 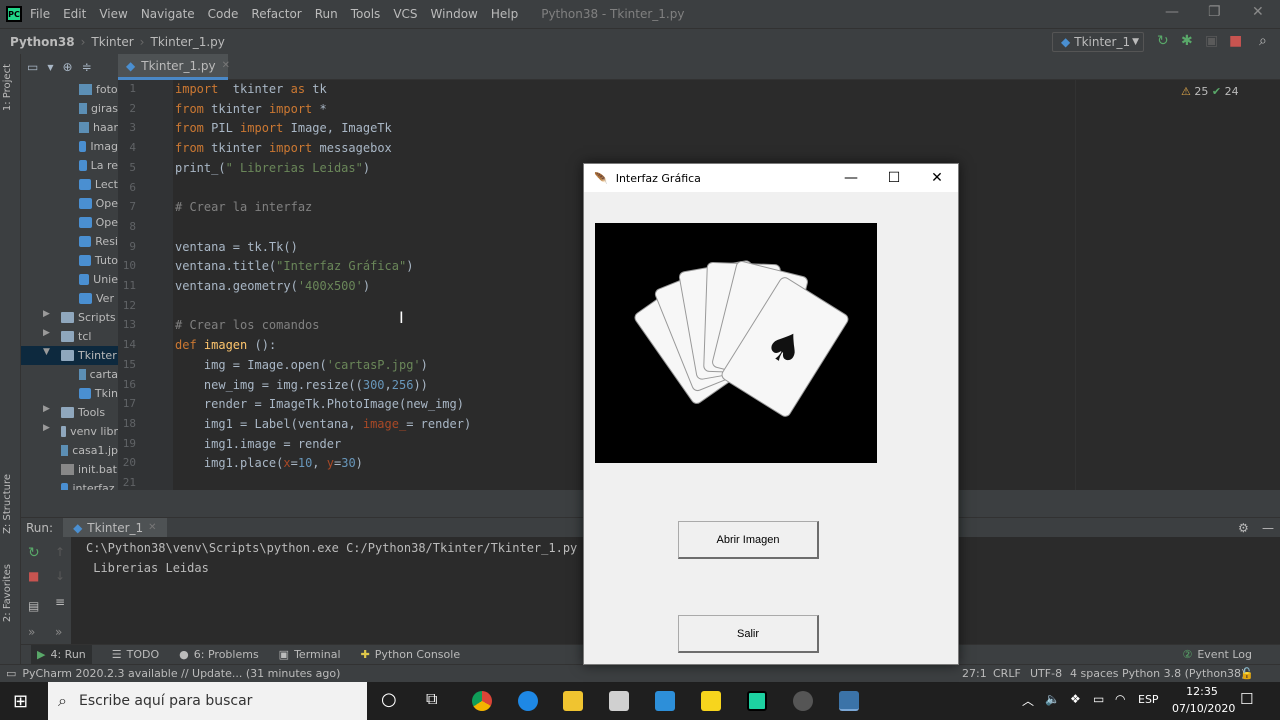 What do you see at coordinates (1214, 12) in the screenshot?
I see `maximize-icon: ❐` at bounding box center [1214, 12].